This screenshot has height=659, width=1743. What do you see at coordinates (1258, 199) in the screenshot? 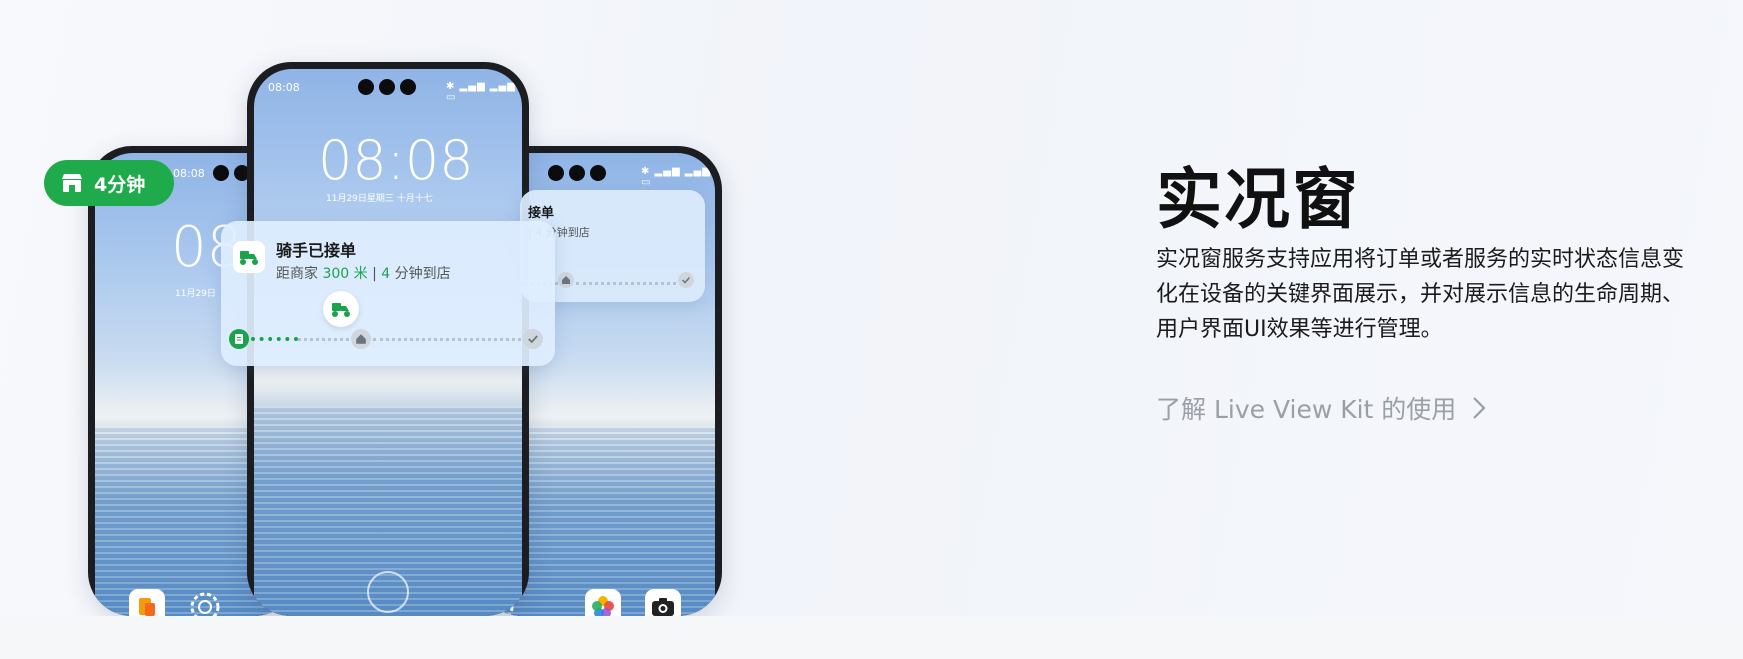
I see `page-title: 实况窗` at bounding box center [1258, 199].